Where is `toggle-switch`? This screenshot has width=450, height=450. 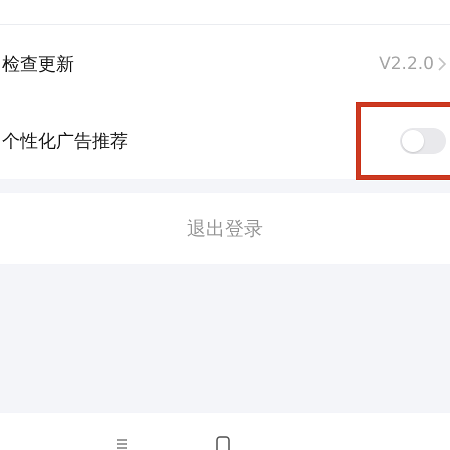 toggle-switch is located at coordinates (423, 141).